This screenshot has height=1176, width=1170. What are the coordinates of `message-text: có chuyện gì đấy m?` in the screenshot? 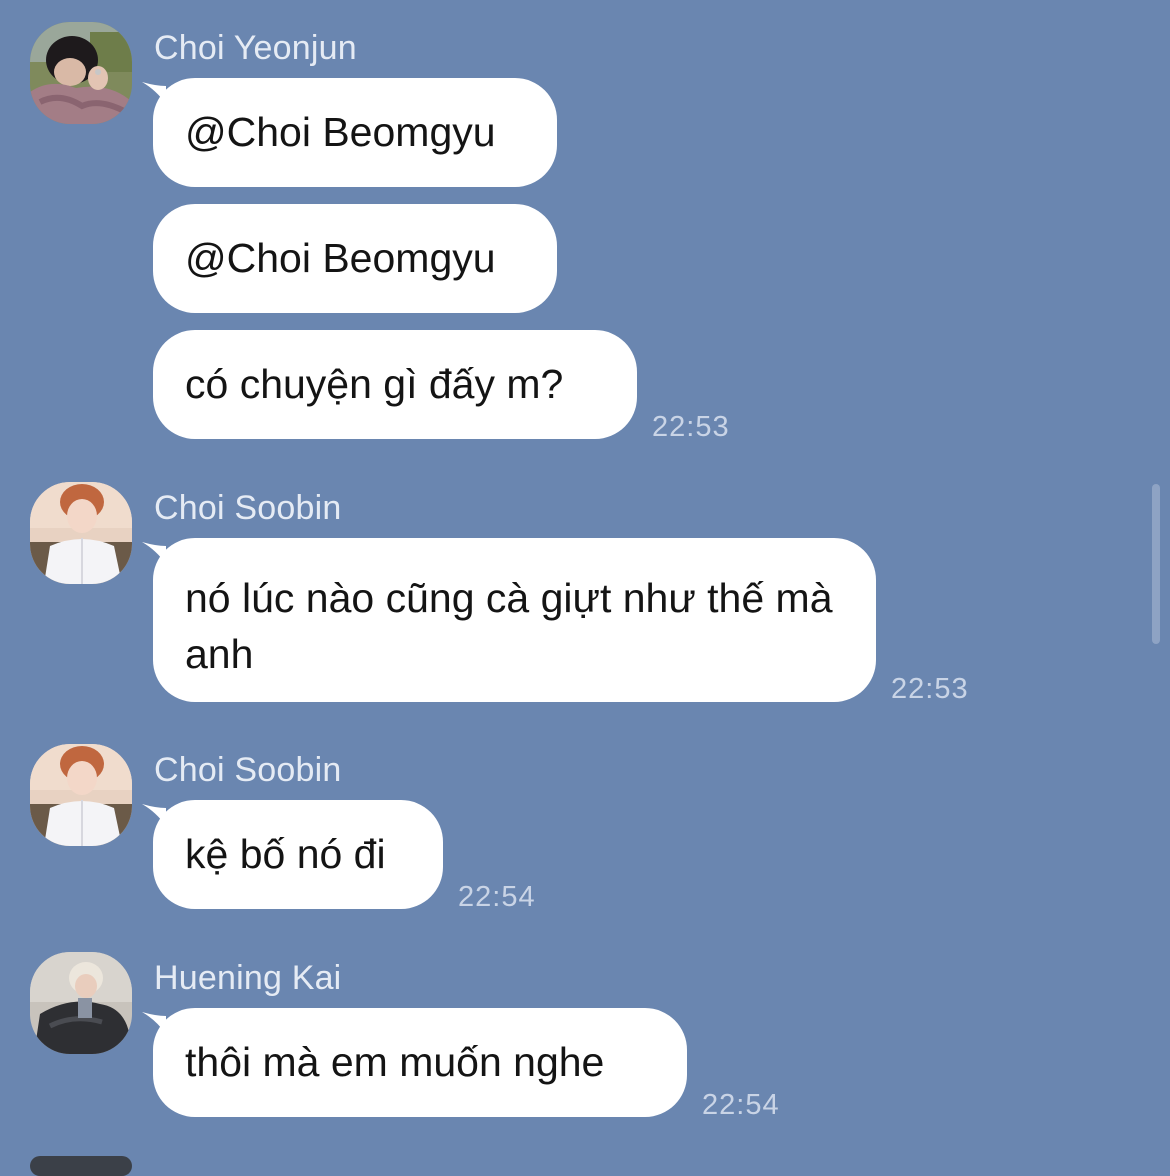 It's located at (374, 384).